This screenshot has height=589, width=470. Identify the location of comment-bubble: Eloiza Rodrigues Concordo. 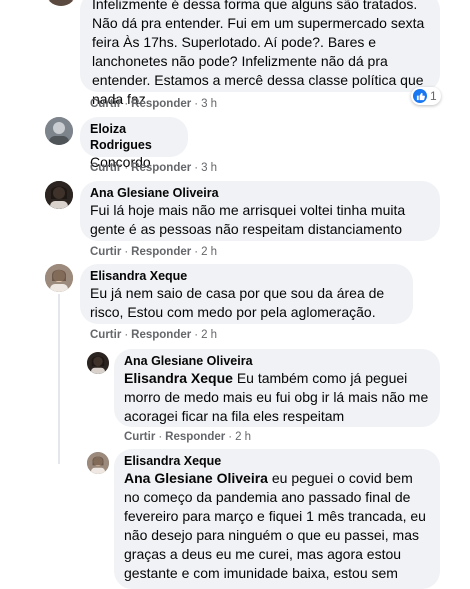
(134, 143).